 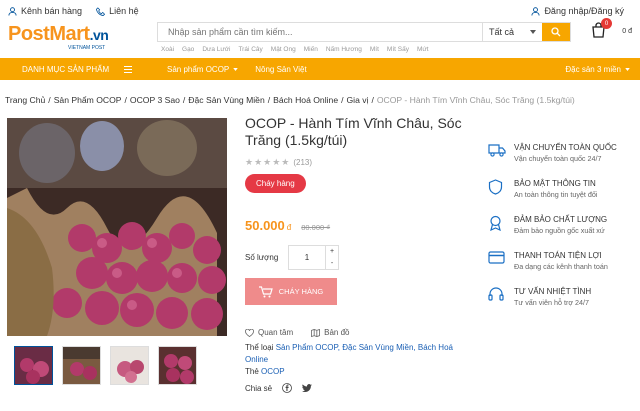 What do you see at coordinates (561, 219) in the screenshot?
I see `service-title: ĐẢM BẢO CHẤT LƯỢNG` at bounding box center [561, 219].